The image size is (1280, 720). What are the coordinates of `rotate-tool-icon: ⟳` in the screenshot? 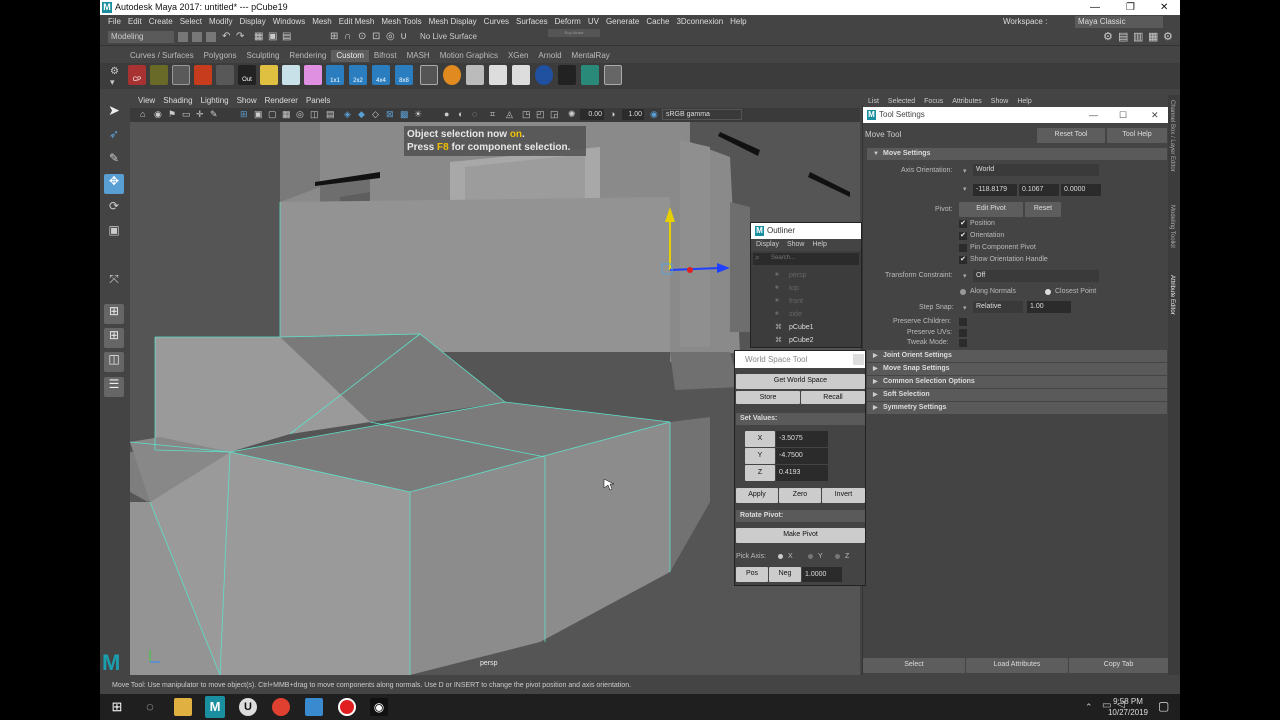 It's located at (114, 209).